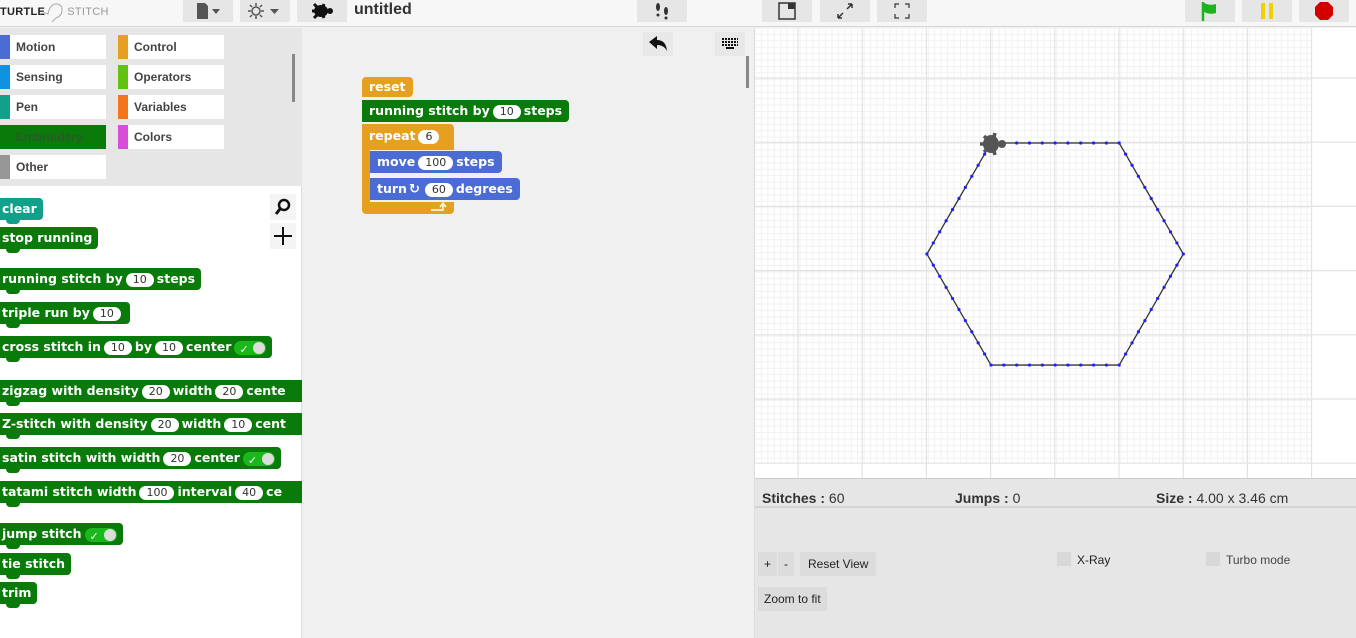 This screenshot has width=1356, height=638. I want to click on turbo-mode-checkbox, so click(1213, 559).